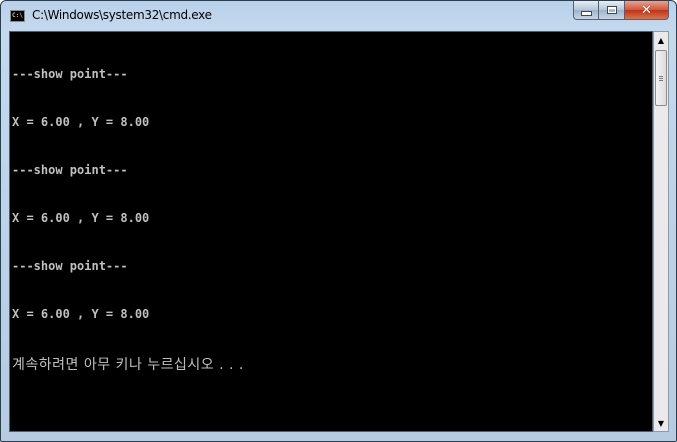  What do you see at coordinates (661, 40) in the screenshot?
I see `scroll-up-arrow-icon: ▲` at bounding box center [661, 40].